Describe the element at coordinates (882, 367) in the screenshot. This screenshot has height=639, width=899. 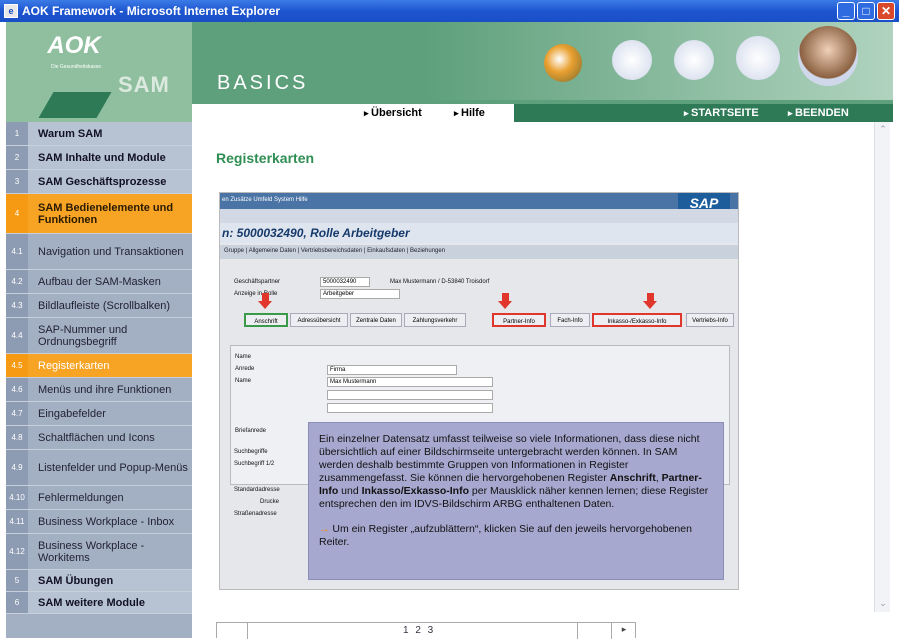
I see `scrollbar: ⌃ ⌄` at that location.